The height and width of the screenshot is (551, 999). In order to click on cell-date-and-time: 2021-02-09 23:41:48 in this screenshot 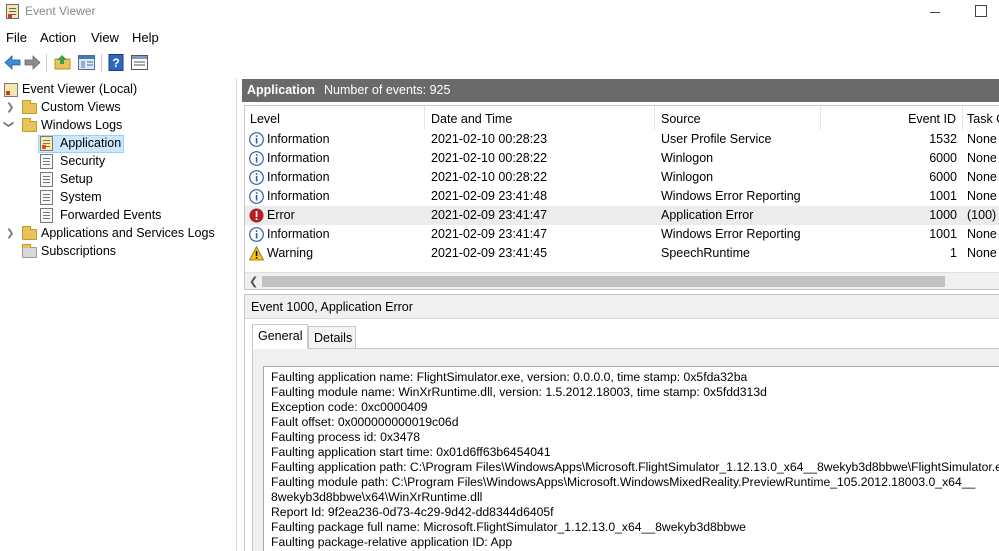, I will do `click(489, 196)`.